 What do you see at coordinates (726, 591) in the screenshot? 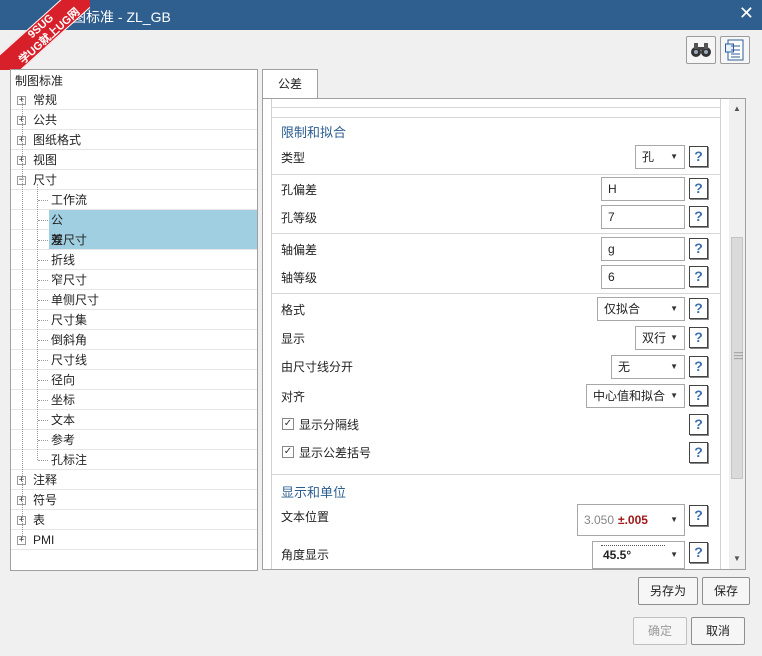
I see `save-button: 保存` at bounding box center [726, 591].